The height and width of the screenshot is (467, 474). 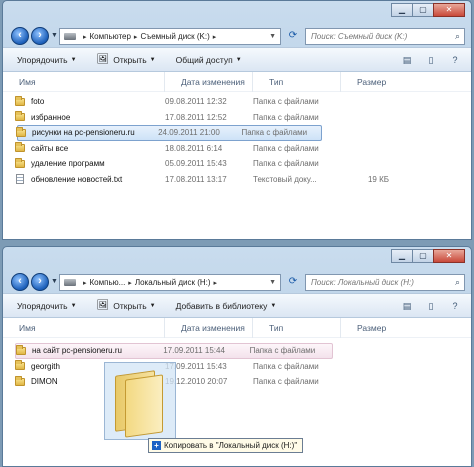 What do you see at coordinates (226, 306) in the screenshot?
I see `add-to-library-button: Добавить в библиотеку ▼` at bounding box center [226, 306].